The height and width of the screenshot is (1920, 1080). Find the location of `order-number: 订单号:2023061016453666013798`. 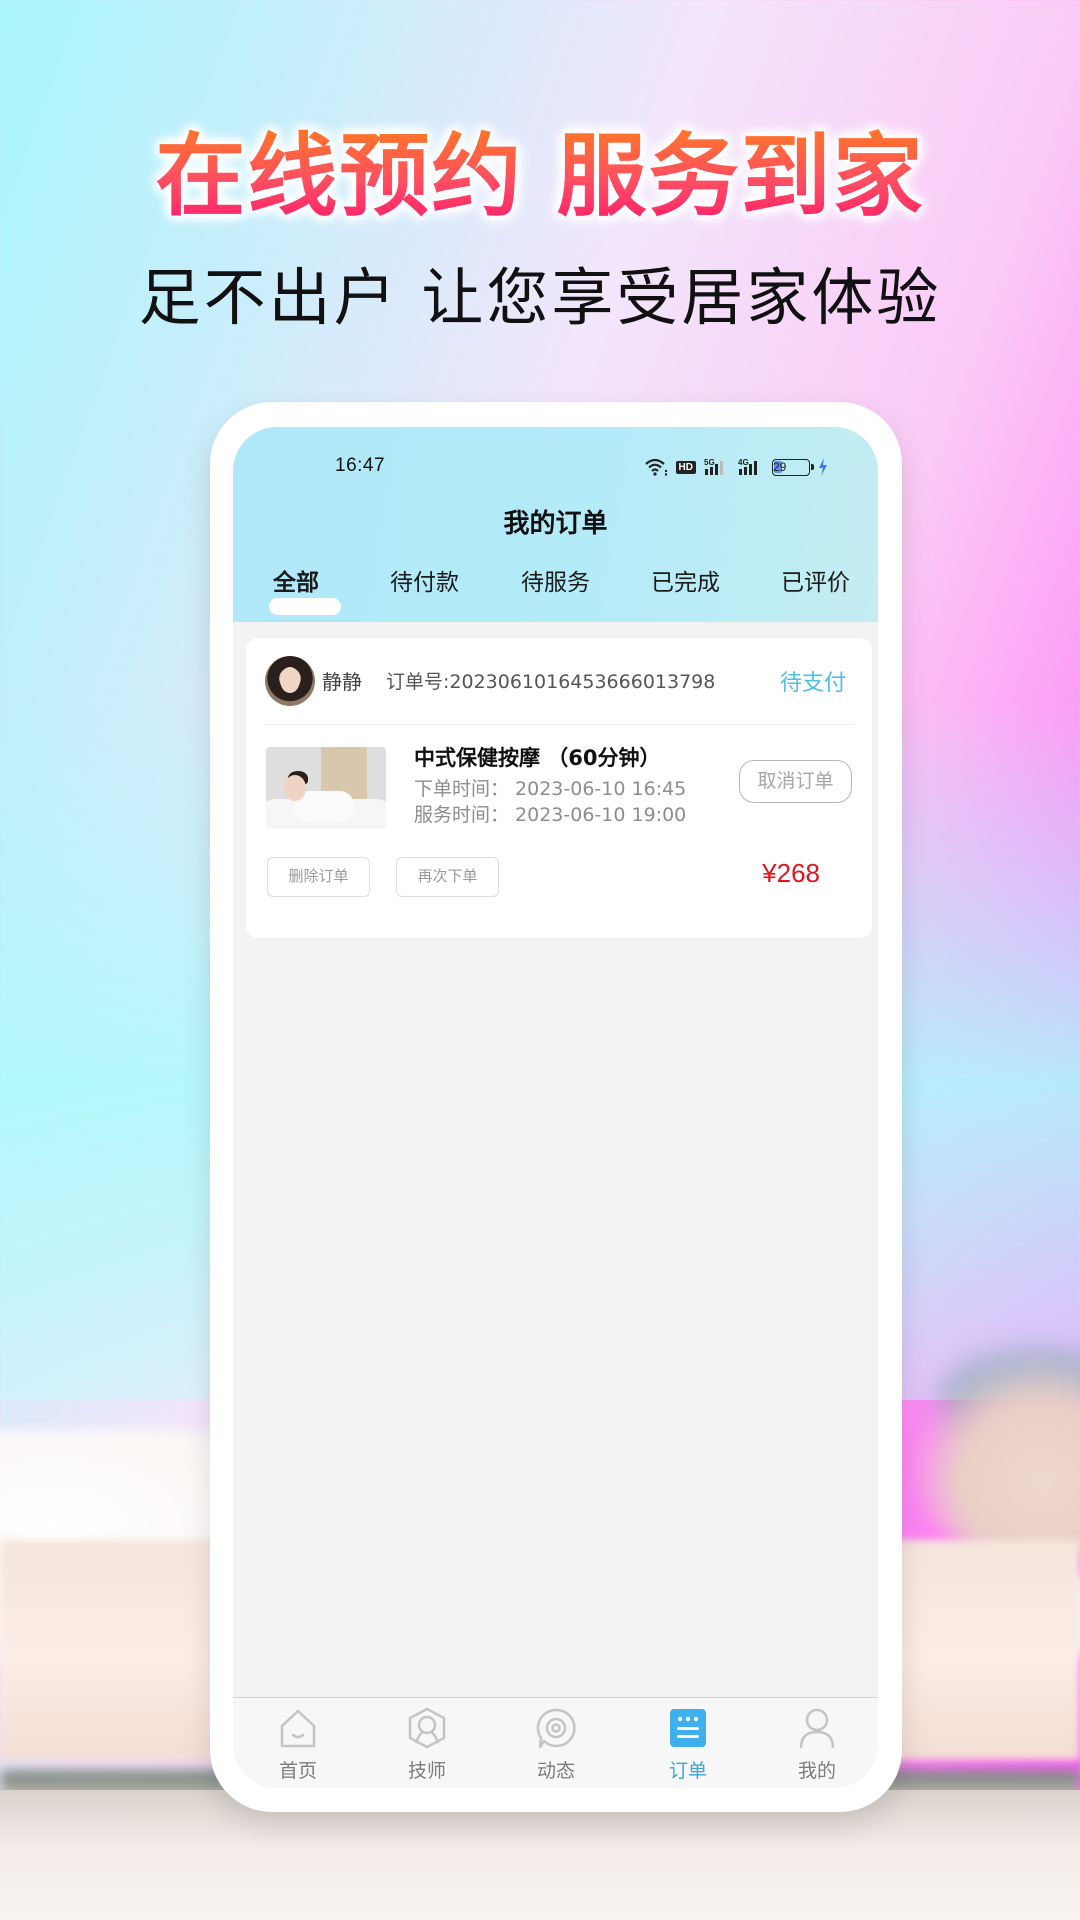

order-number: 订单号:2023061016453666013798 is located at coordinates (551, 682).